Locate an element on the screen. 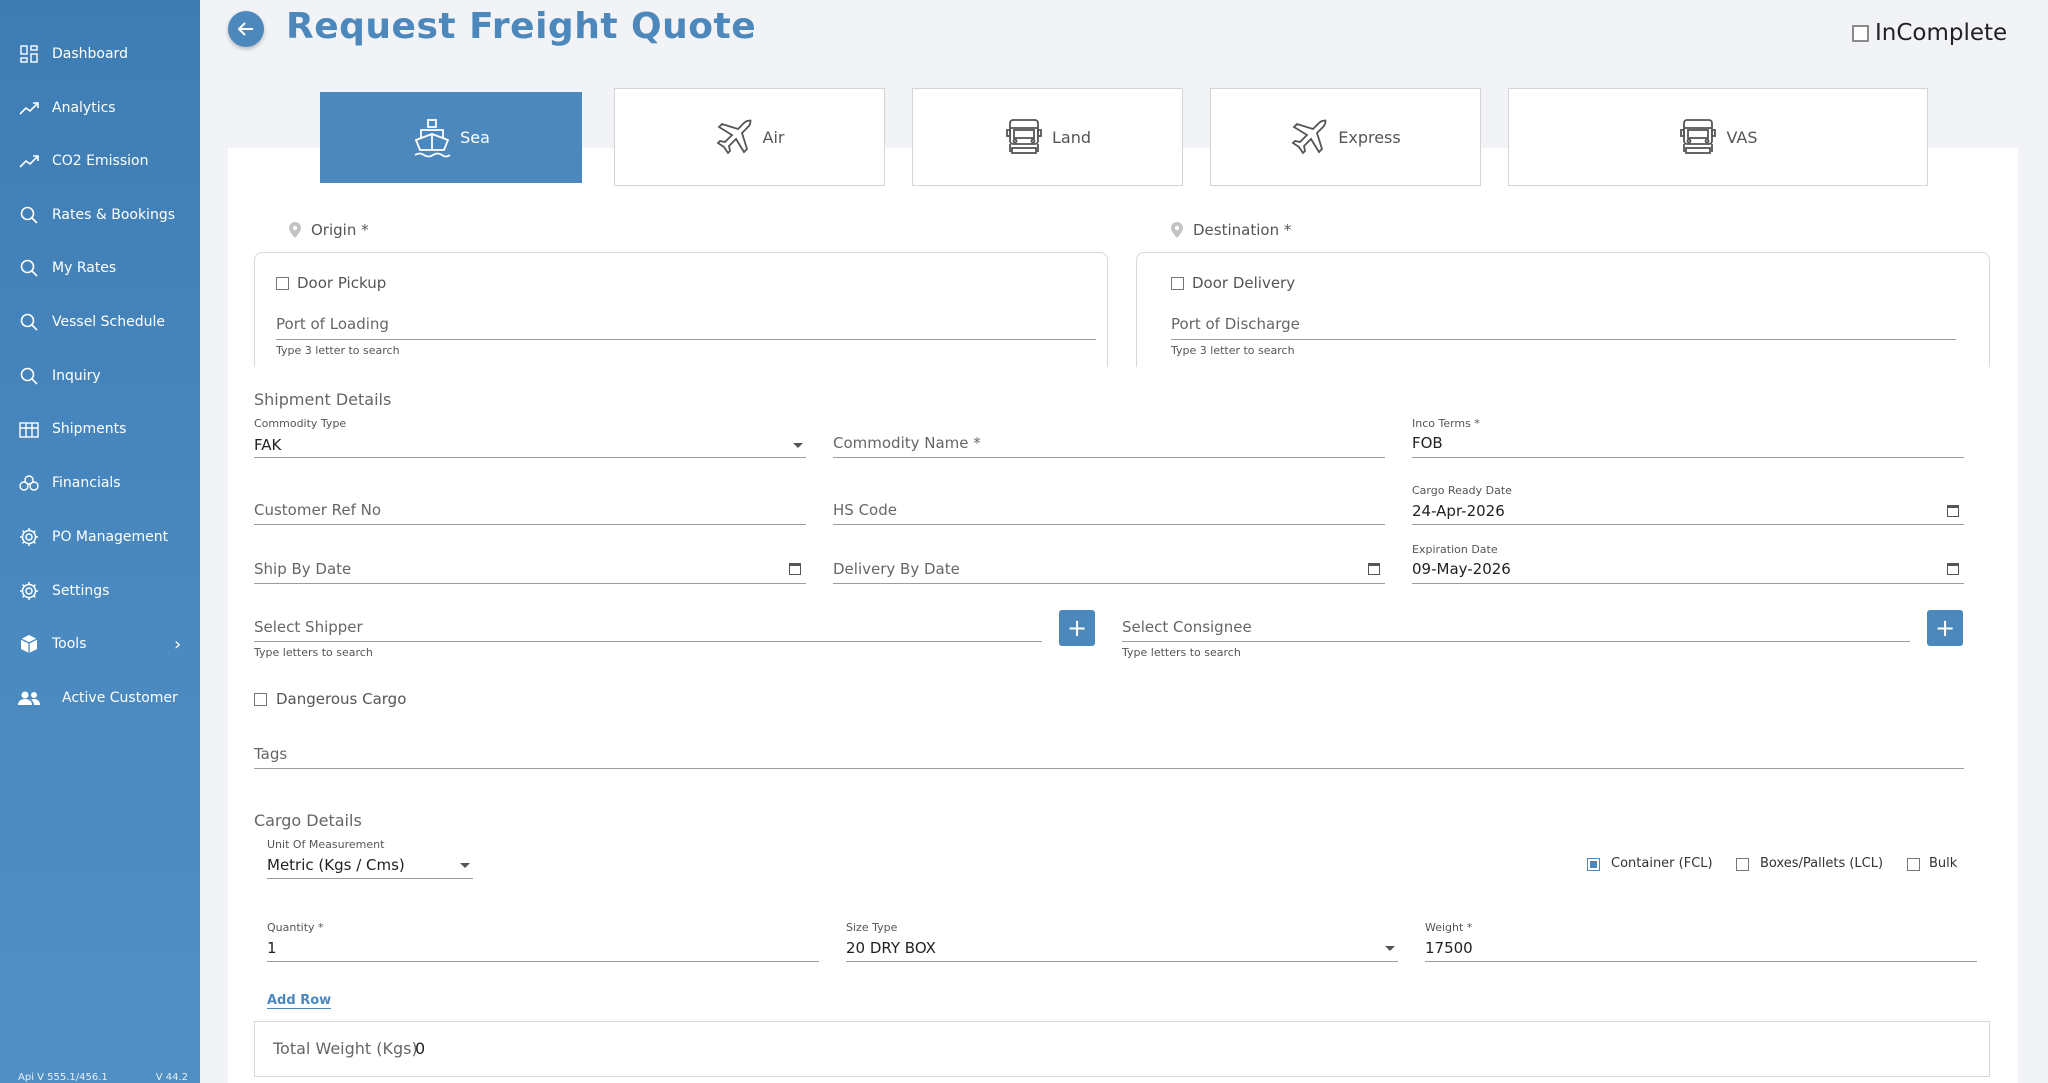 The width and height of the screenshot is (2048, 1083). consignee-underline is located at coordinates (1516, 641).